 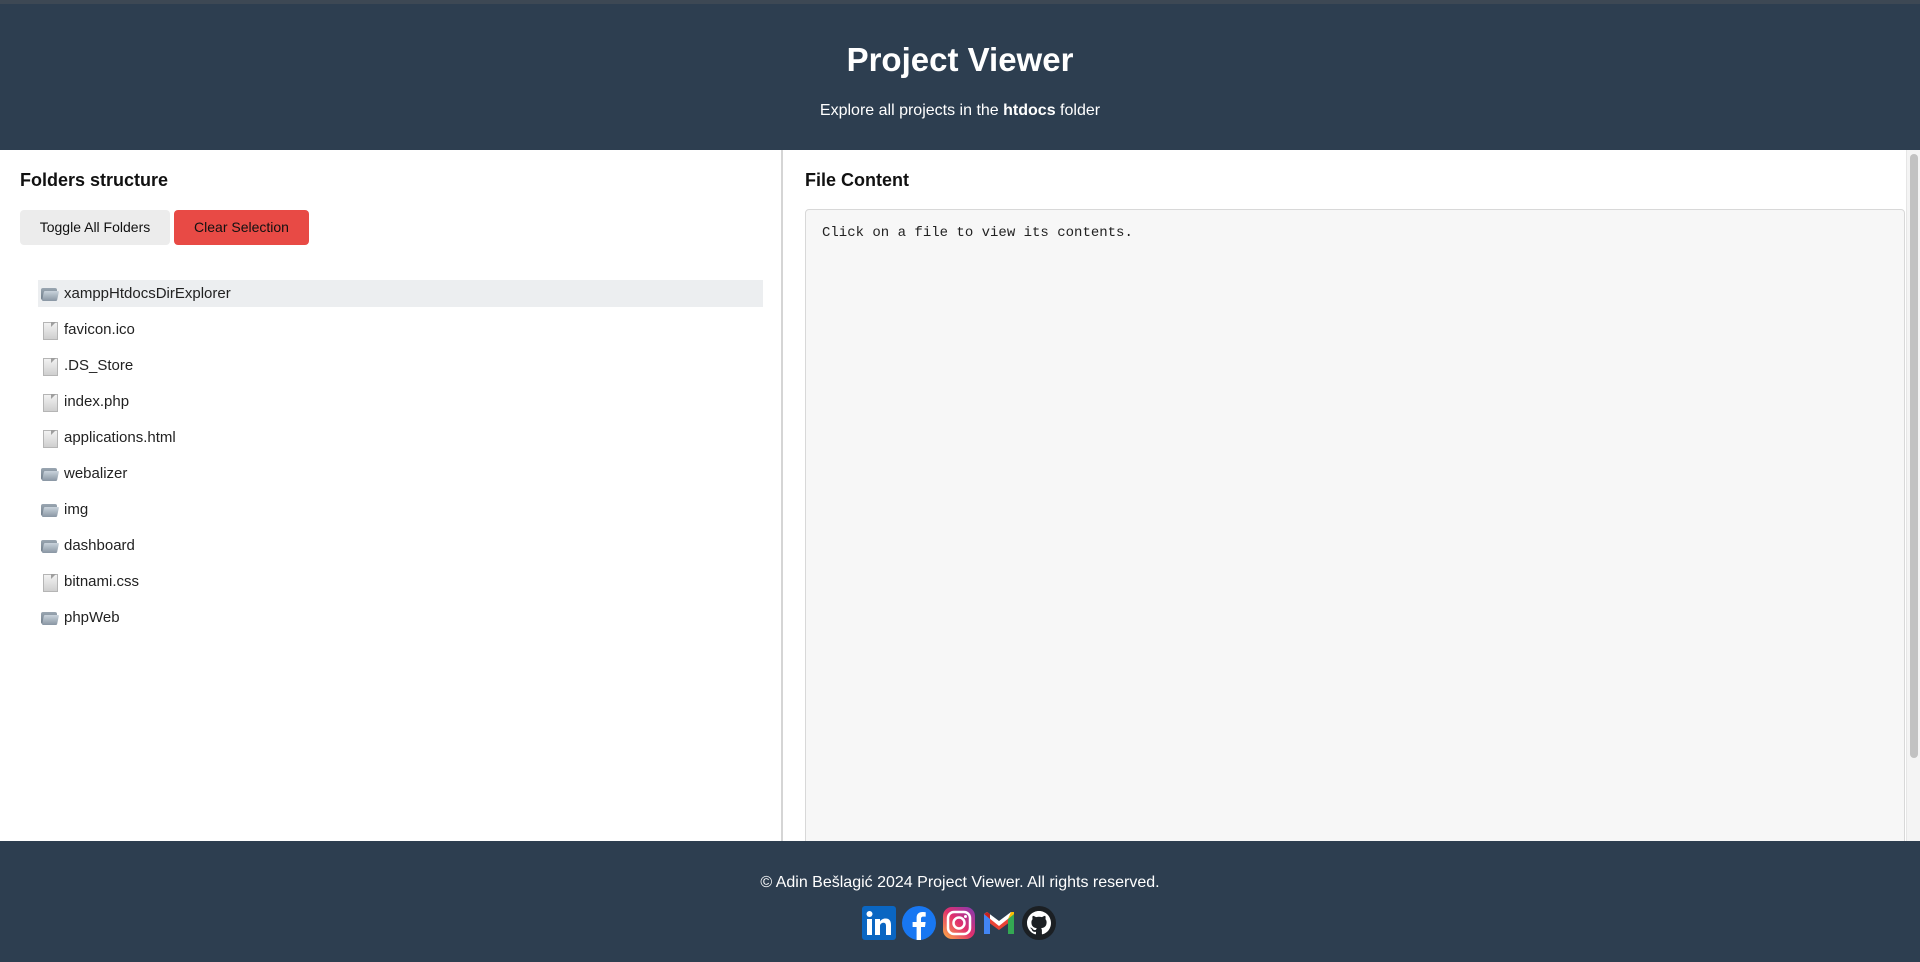 I want to click on tree-item-label: .DS_Store, so click(x=99, y=365).